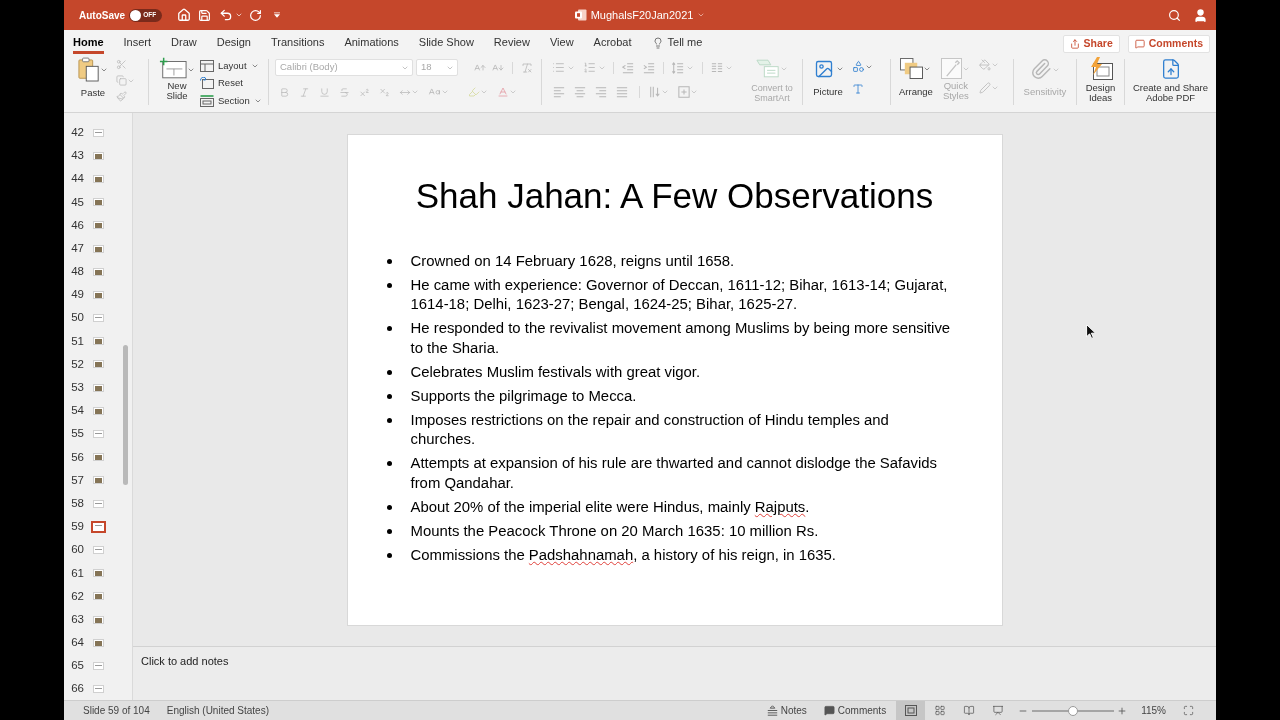 This screenshot has height=720, width=1280. Describe the element at coordinates (786, 710) in the screenshot. I see `notes-button: Notes` at that location.